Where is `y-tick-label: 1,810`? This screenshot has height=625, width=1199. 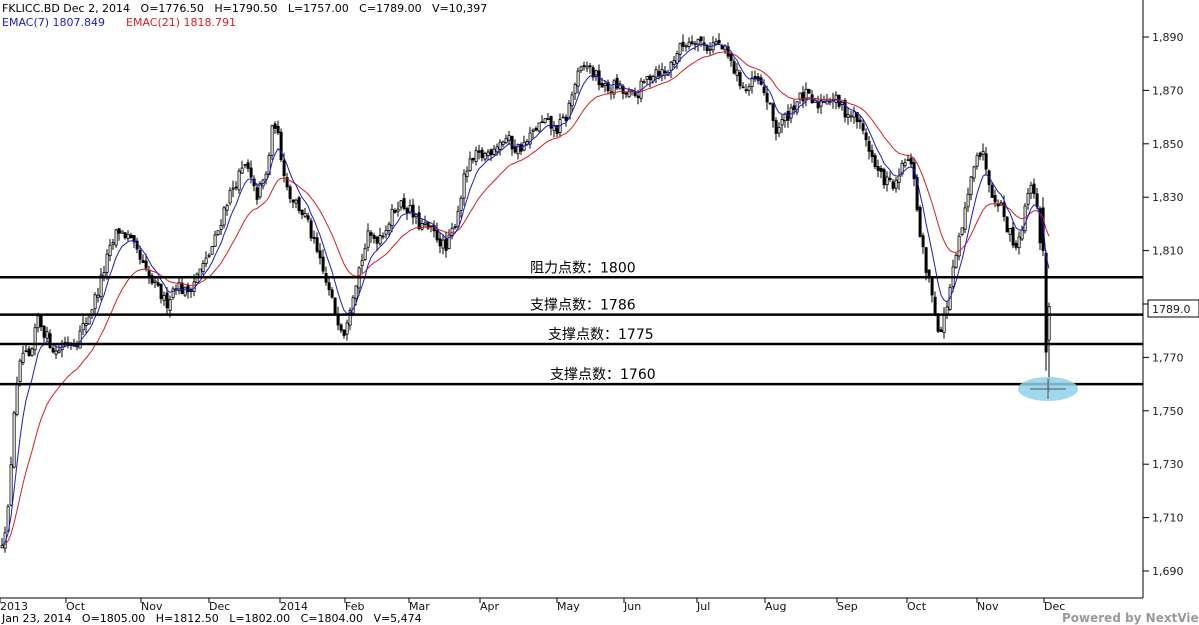
y-tick-label: 1,810 is located at coordinates (1168, 251).